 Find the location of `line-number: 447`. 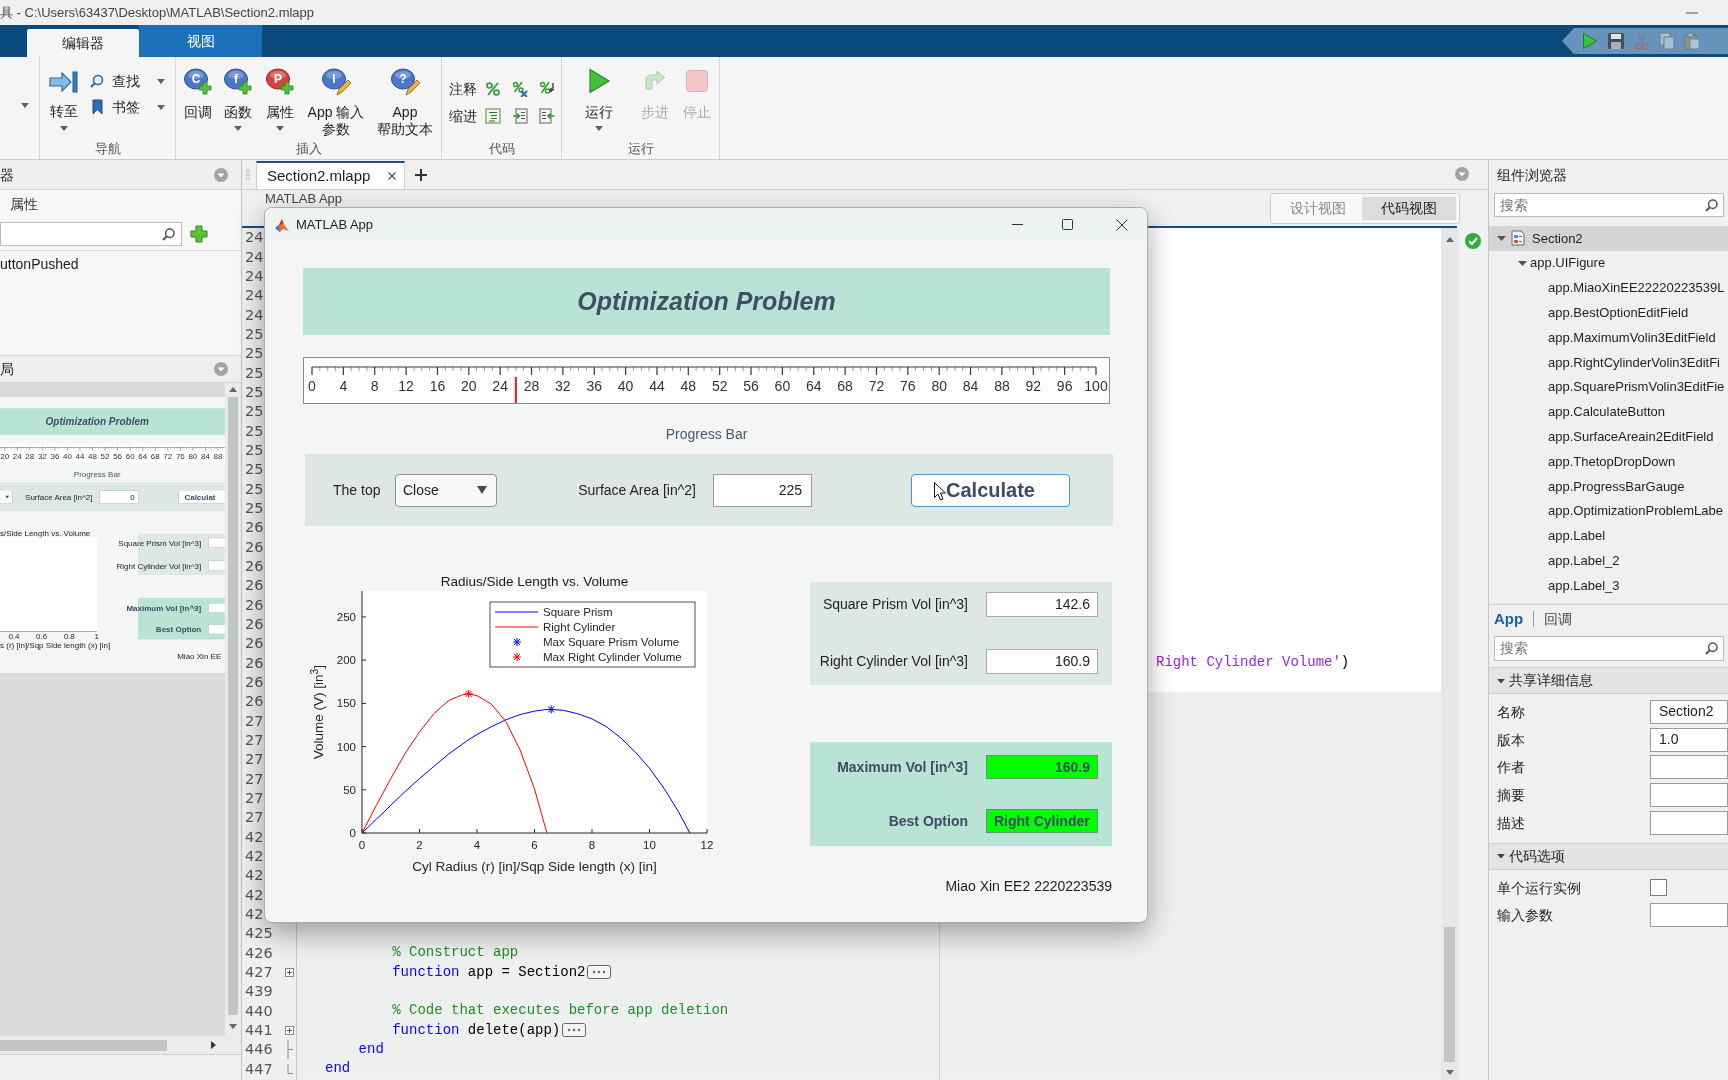

line-number: 447 is located at coordinates (259, 1068).